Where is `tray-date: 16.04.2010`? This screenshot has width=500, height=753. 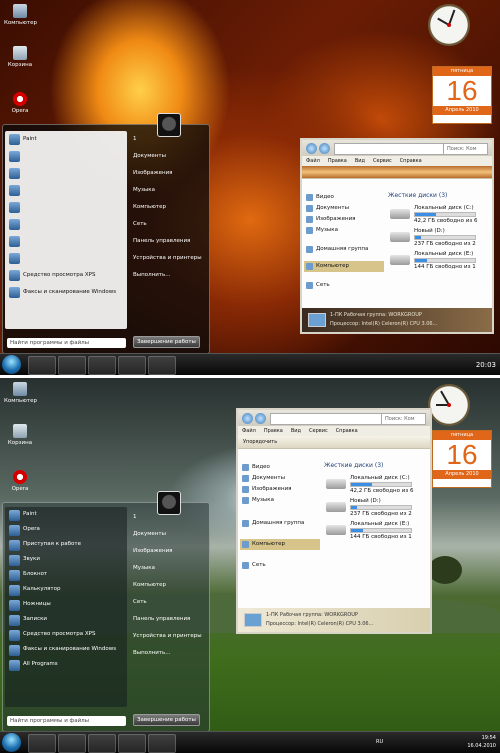 tray-date: 16.04.2010 is located at coordinates (436, 746).